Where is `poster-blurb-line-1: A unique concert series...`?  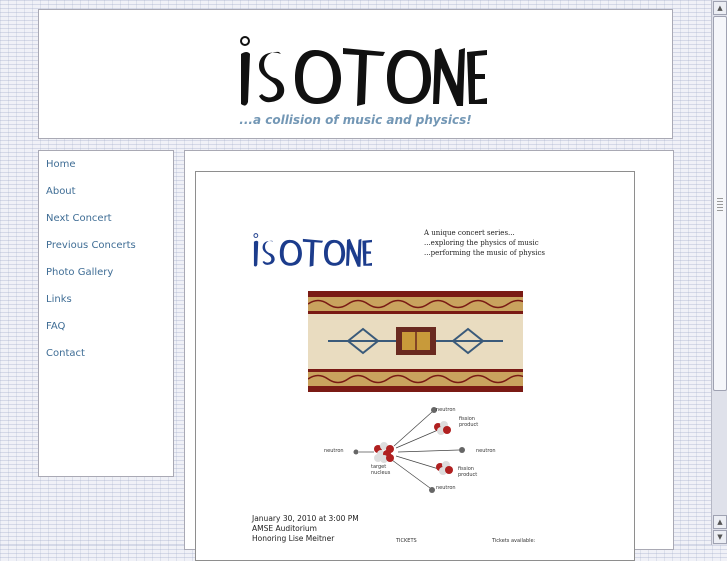
poster-blurb-line-1: A unique concert series... is located at coordinates (469, 233).